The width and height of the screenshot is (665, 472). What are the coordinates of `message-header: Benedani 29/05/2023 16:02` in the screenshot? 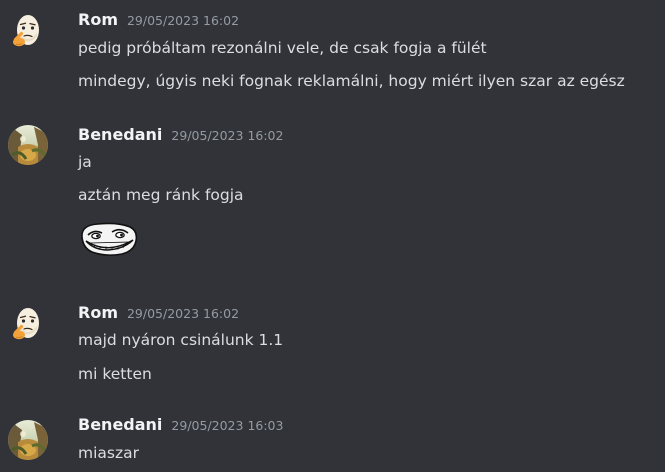 It's located at (180, 134).